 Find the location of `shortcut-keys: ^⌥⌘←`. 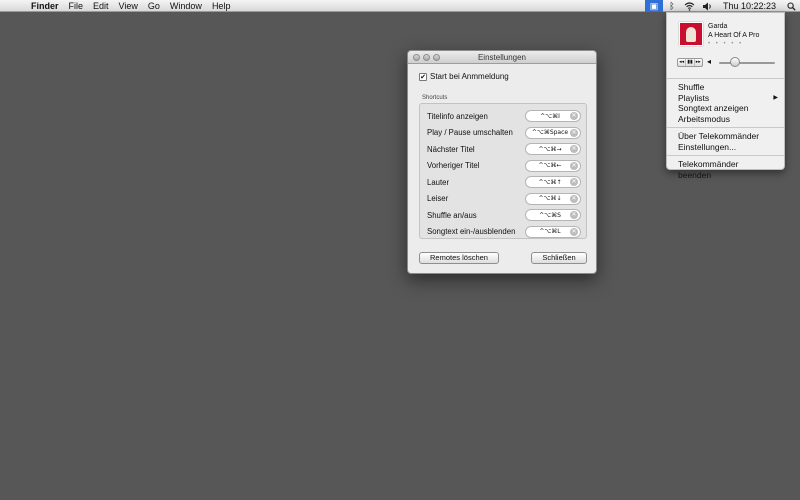

shortcut-keys: ^⌥⌘← is located at coordinates (550, 165).